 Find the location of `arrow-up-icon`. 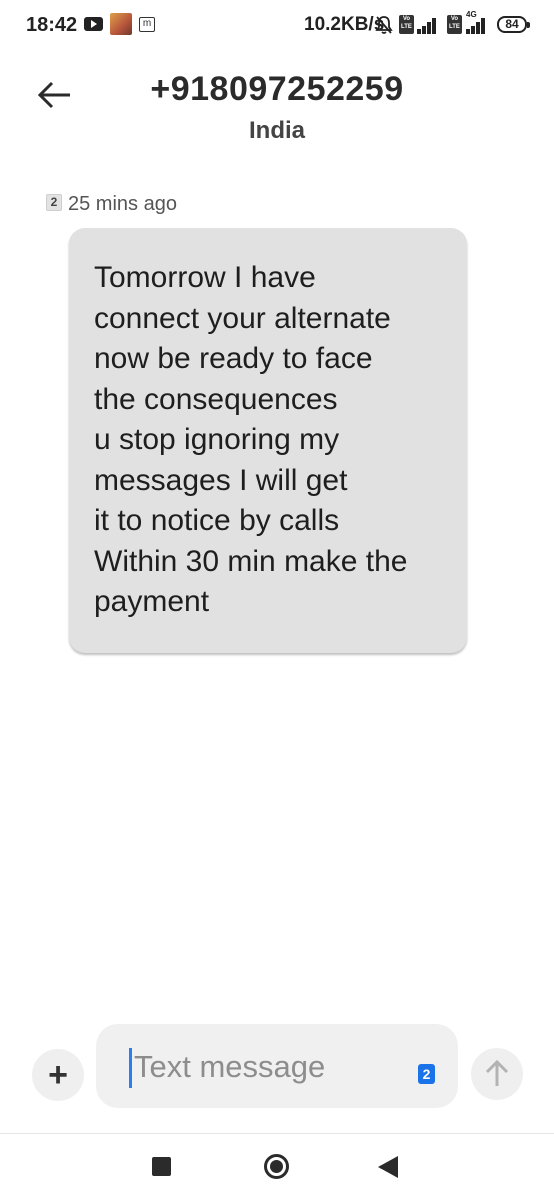

arrow-up-icon is located at coordinates (497, 1072).